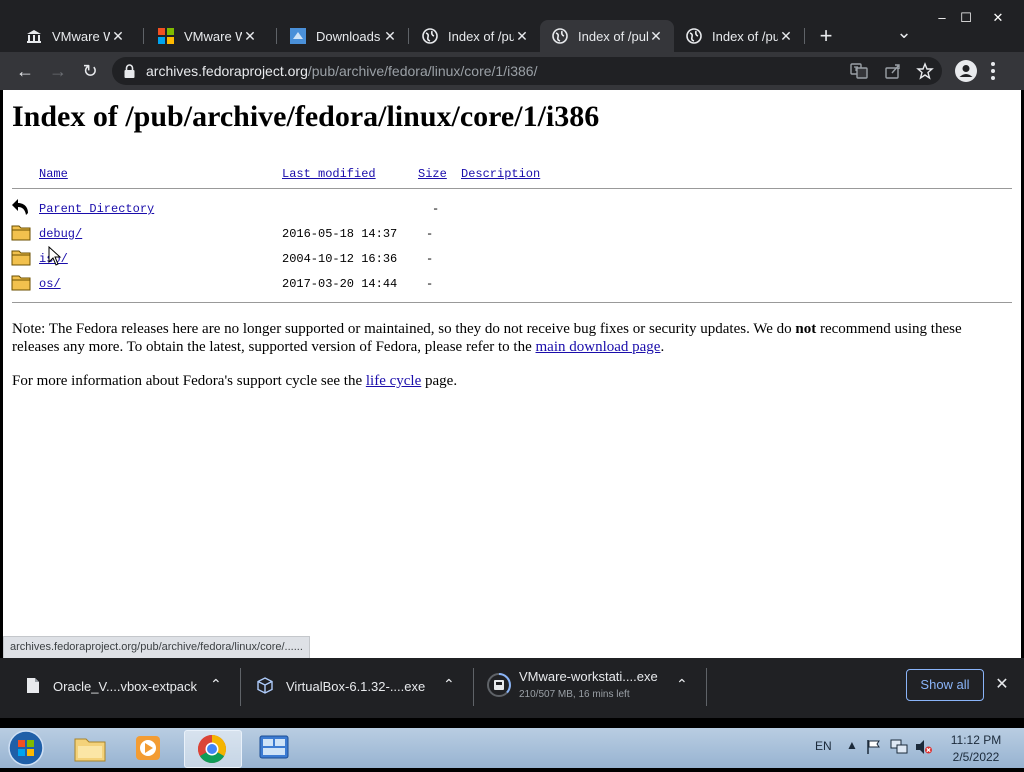 This screenshot has height=772, width=1024. Describe the element at coordinates (298, 36) in the screenshot. I see `downloads-site-icon` at that location.